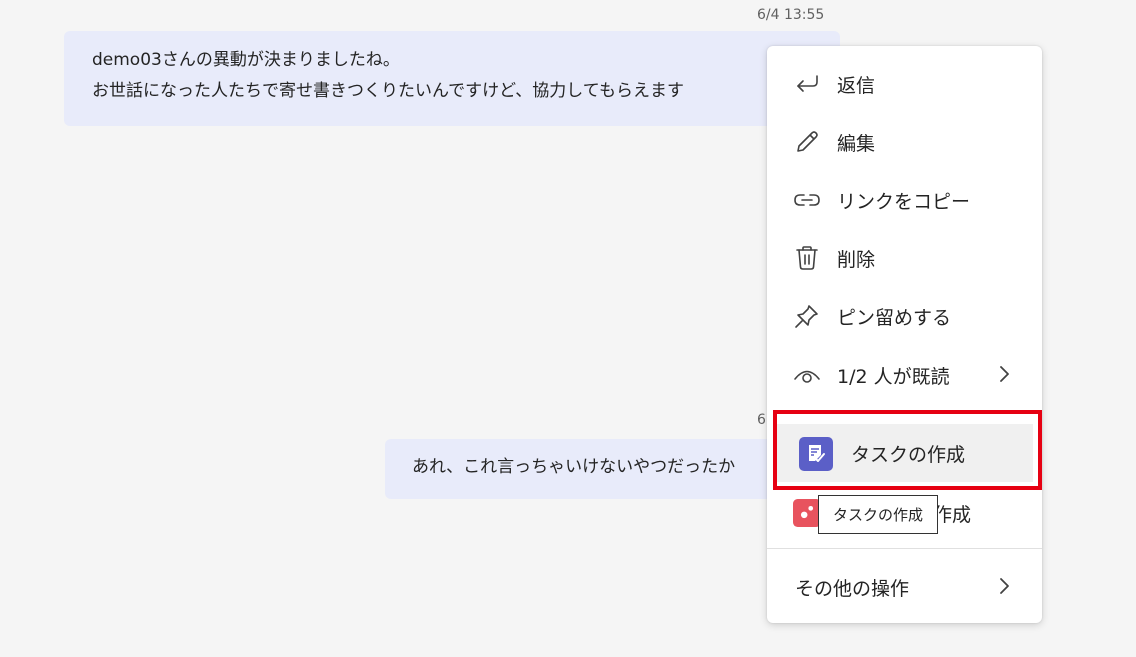 This screenshot has width=1136, height=657. I want to click on menu-item-pin: ピン留めする, so click(904, 316).